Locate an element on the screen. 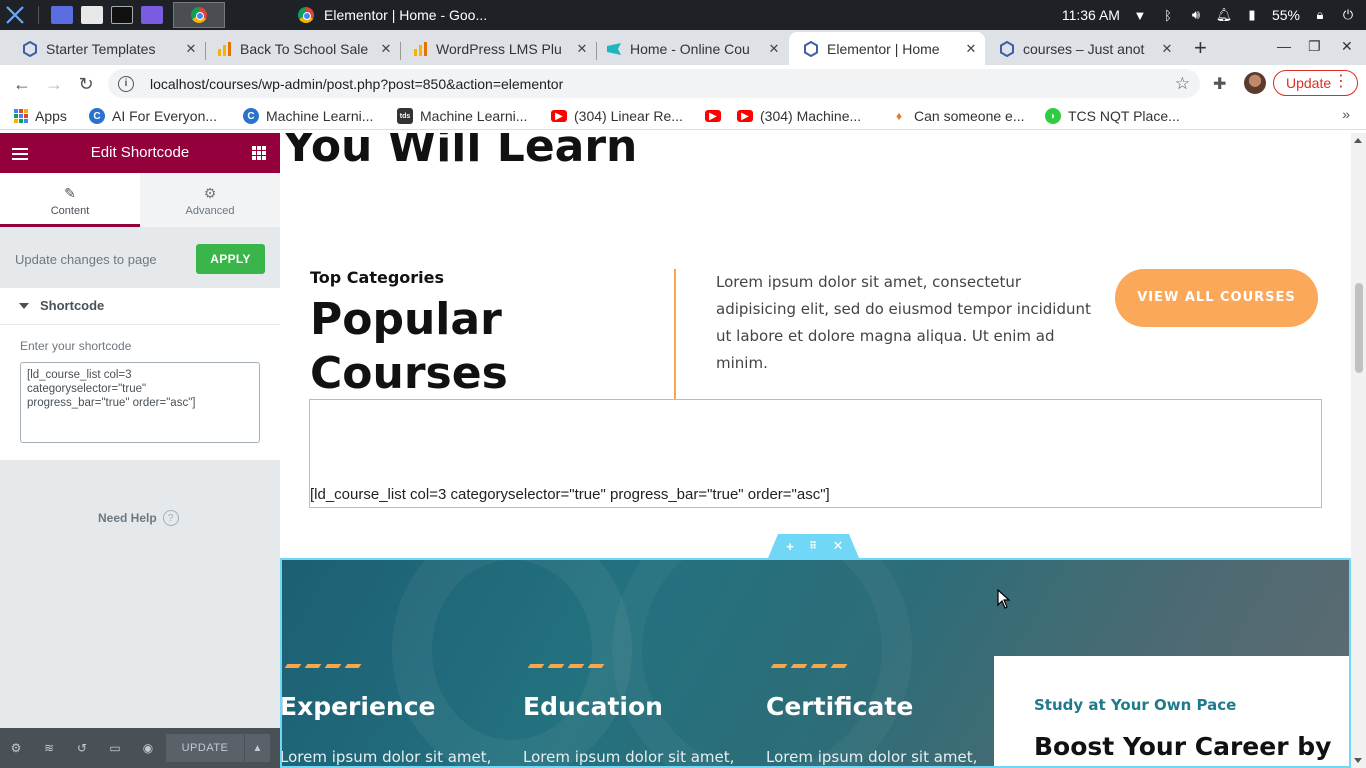 The height and width of the screenshot is (768, 1366). bookmark-apps: Apps is located at coordinates (40, 116).